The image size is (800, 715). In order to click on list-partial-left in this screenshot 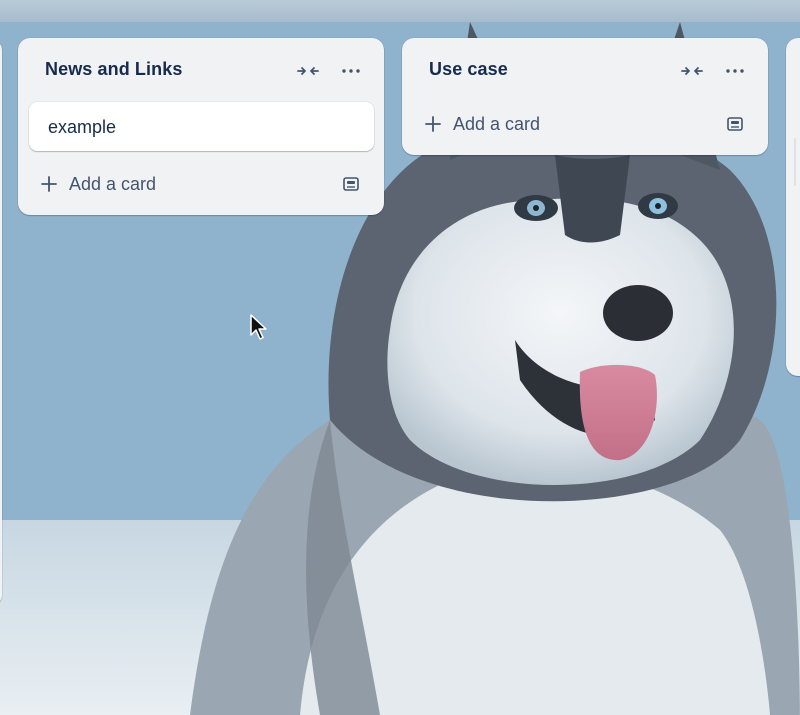, I will do `click(1, 322)`.